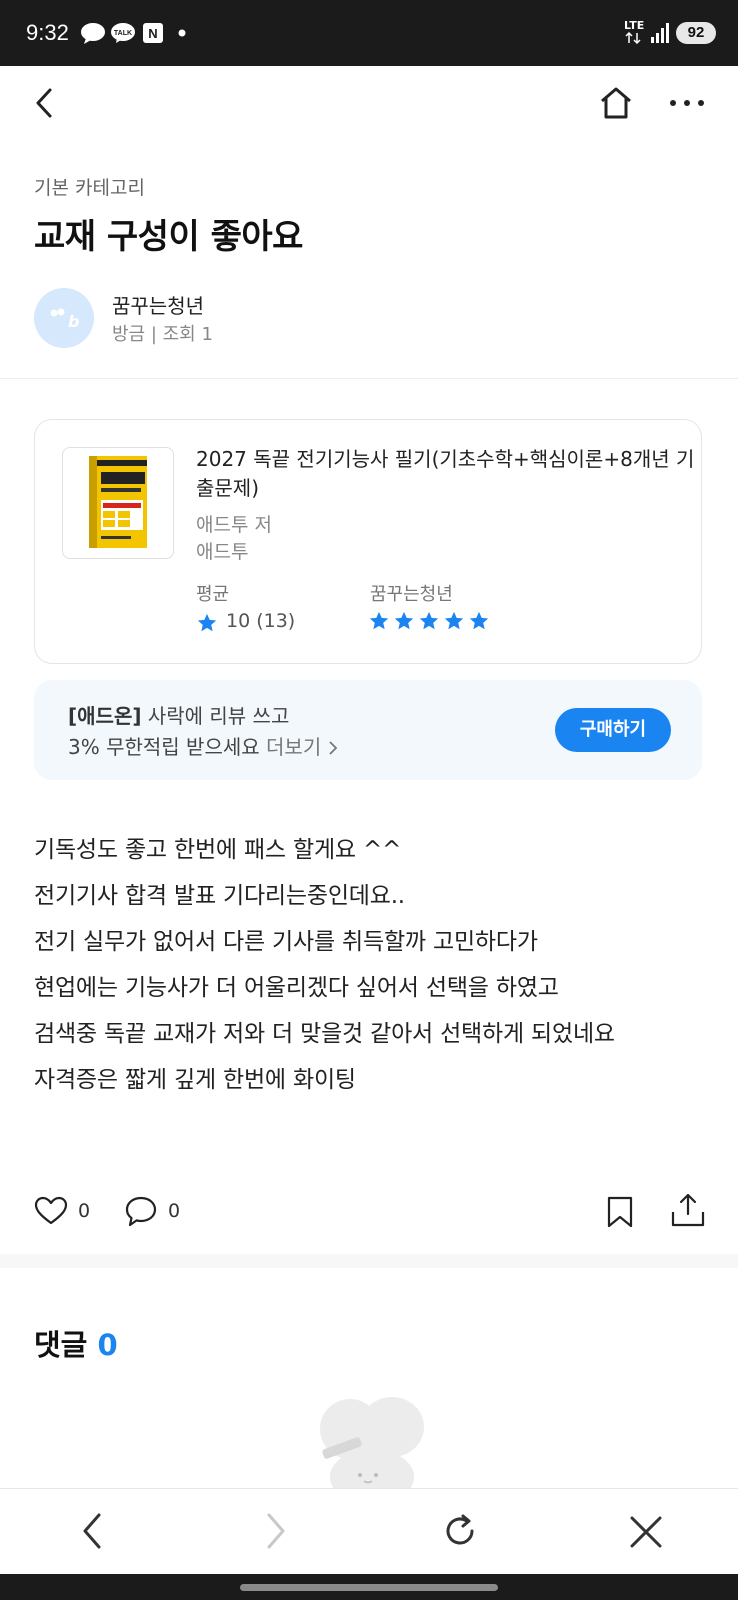 This screenshot has width=738, height=1600. I want to click on user-rating-stars, so click(430, 623).